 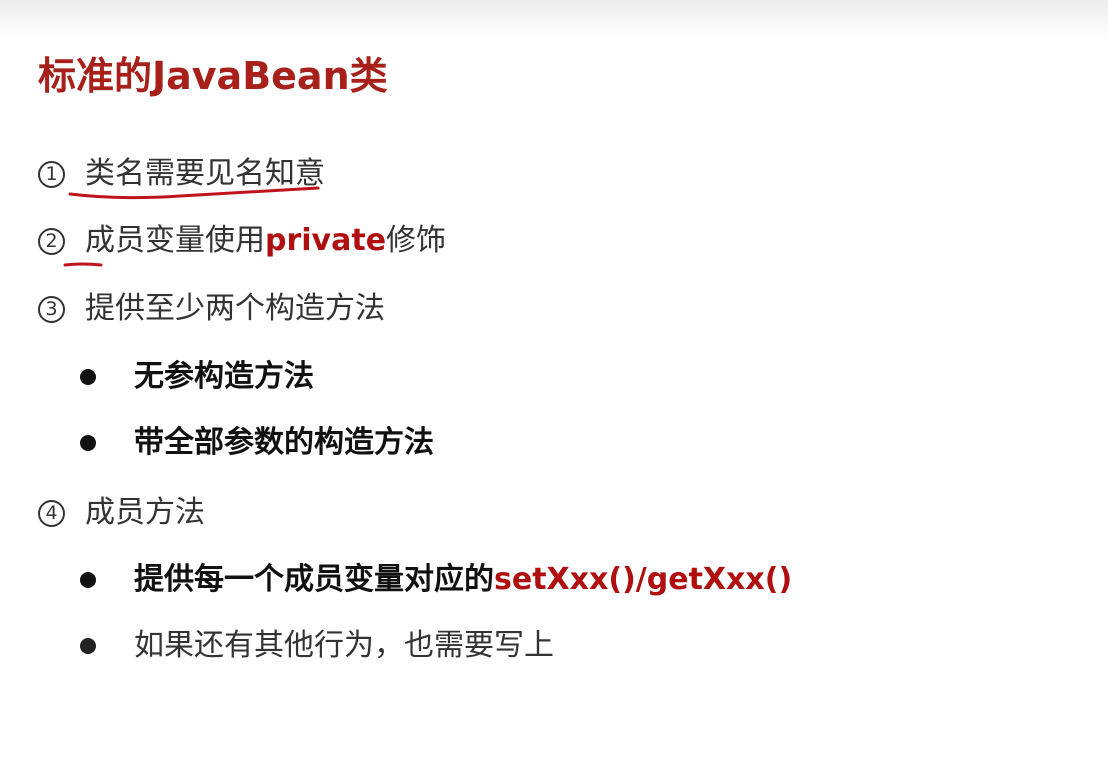 I want to click on sub-item-3-1-text: 无参构造方法, so click(x=224, y=376).